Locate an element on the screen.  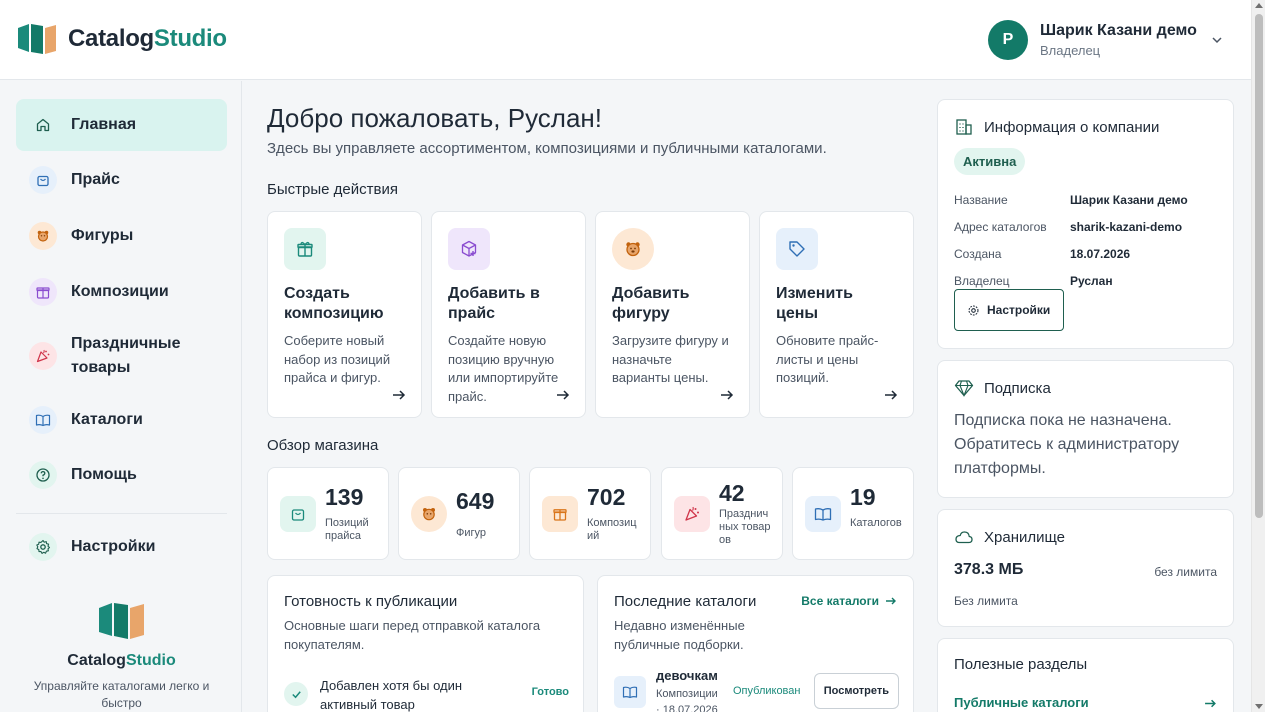
sidebar-item-label: Каталоги is located at coordinates (107, 419).